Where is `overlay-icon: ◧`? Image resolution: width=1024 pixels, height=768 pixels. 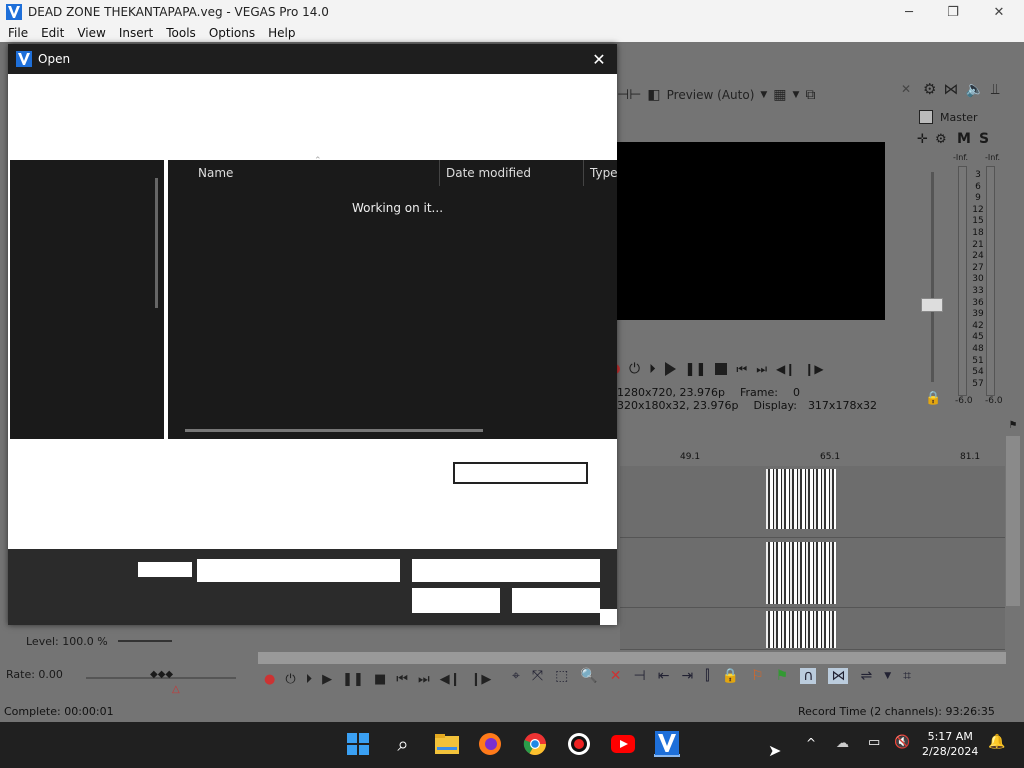 overlay-icon: ◧ is located at coordinates (653, 95).